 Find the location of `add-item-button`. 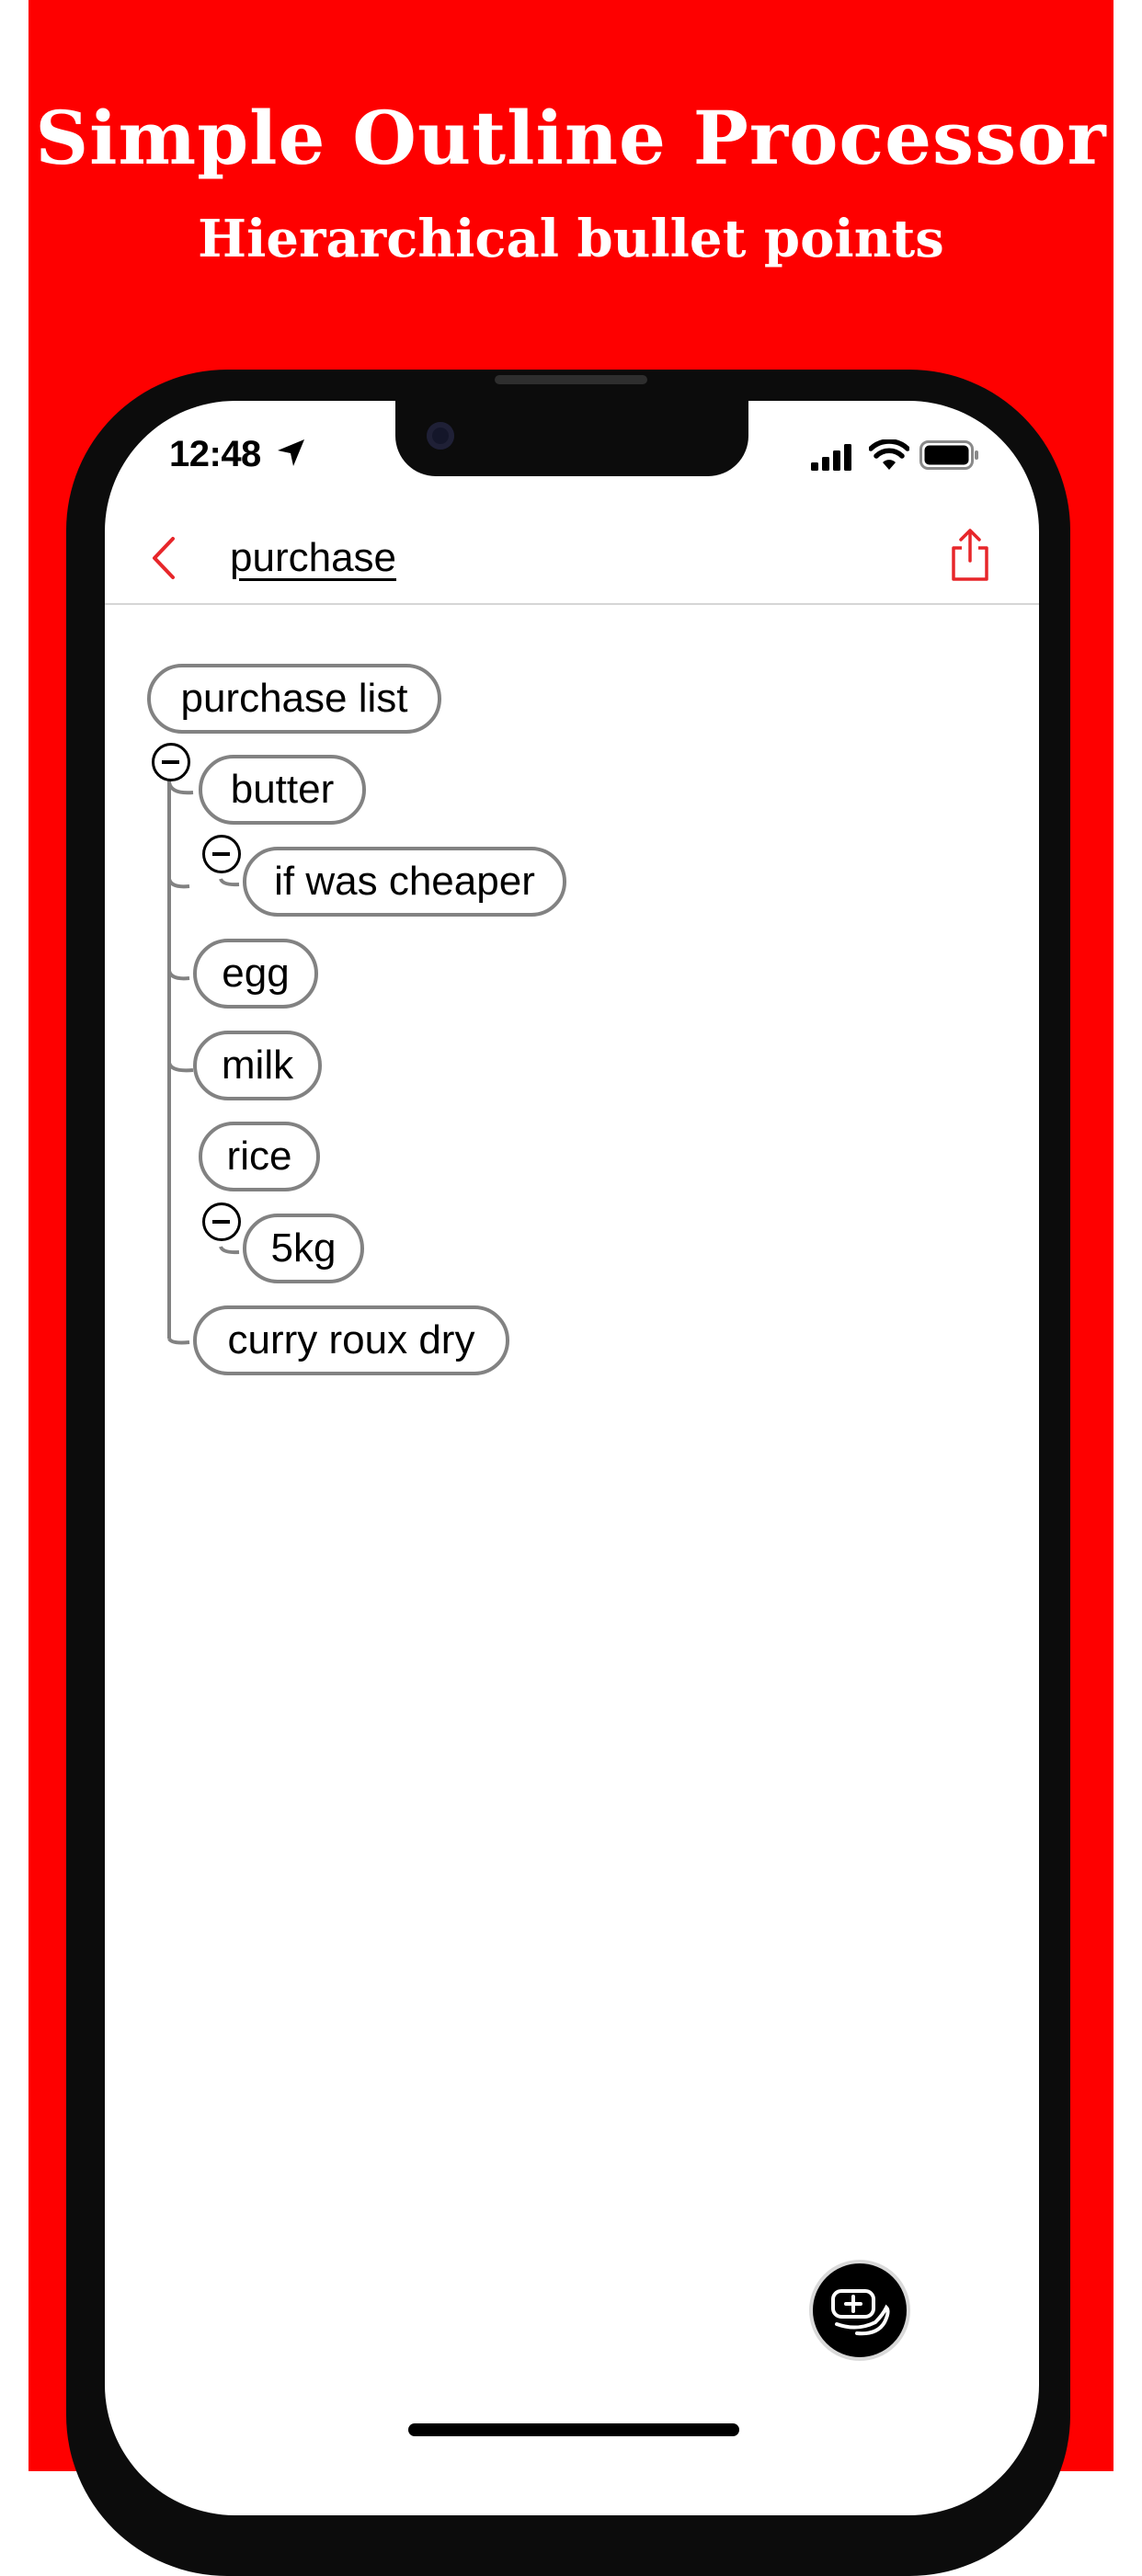

add-item-button is located at coordinates (859, 2310).